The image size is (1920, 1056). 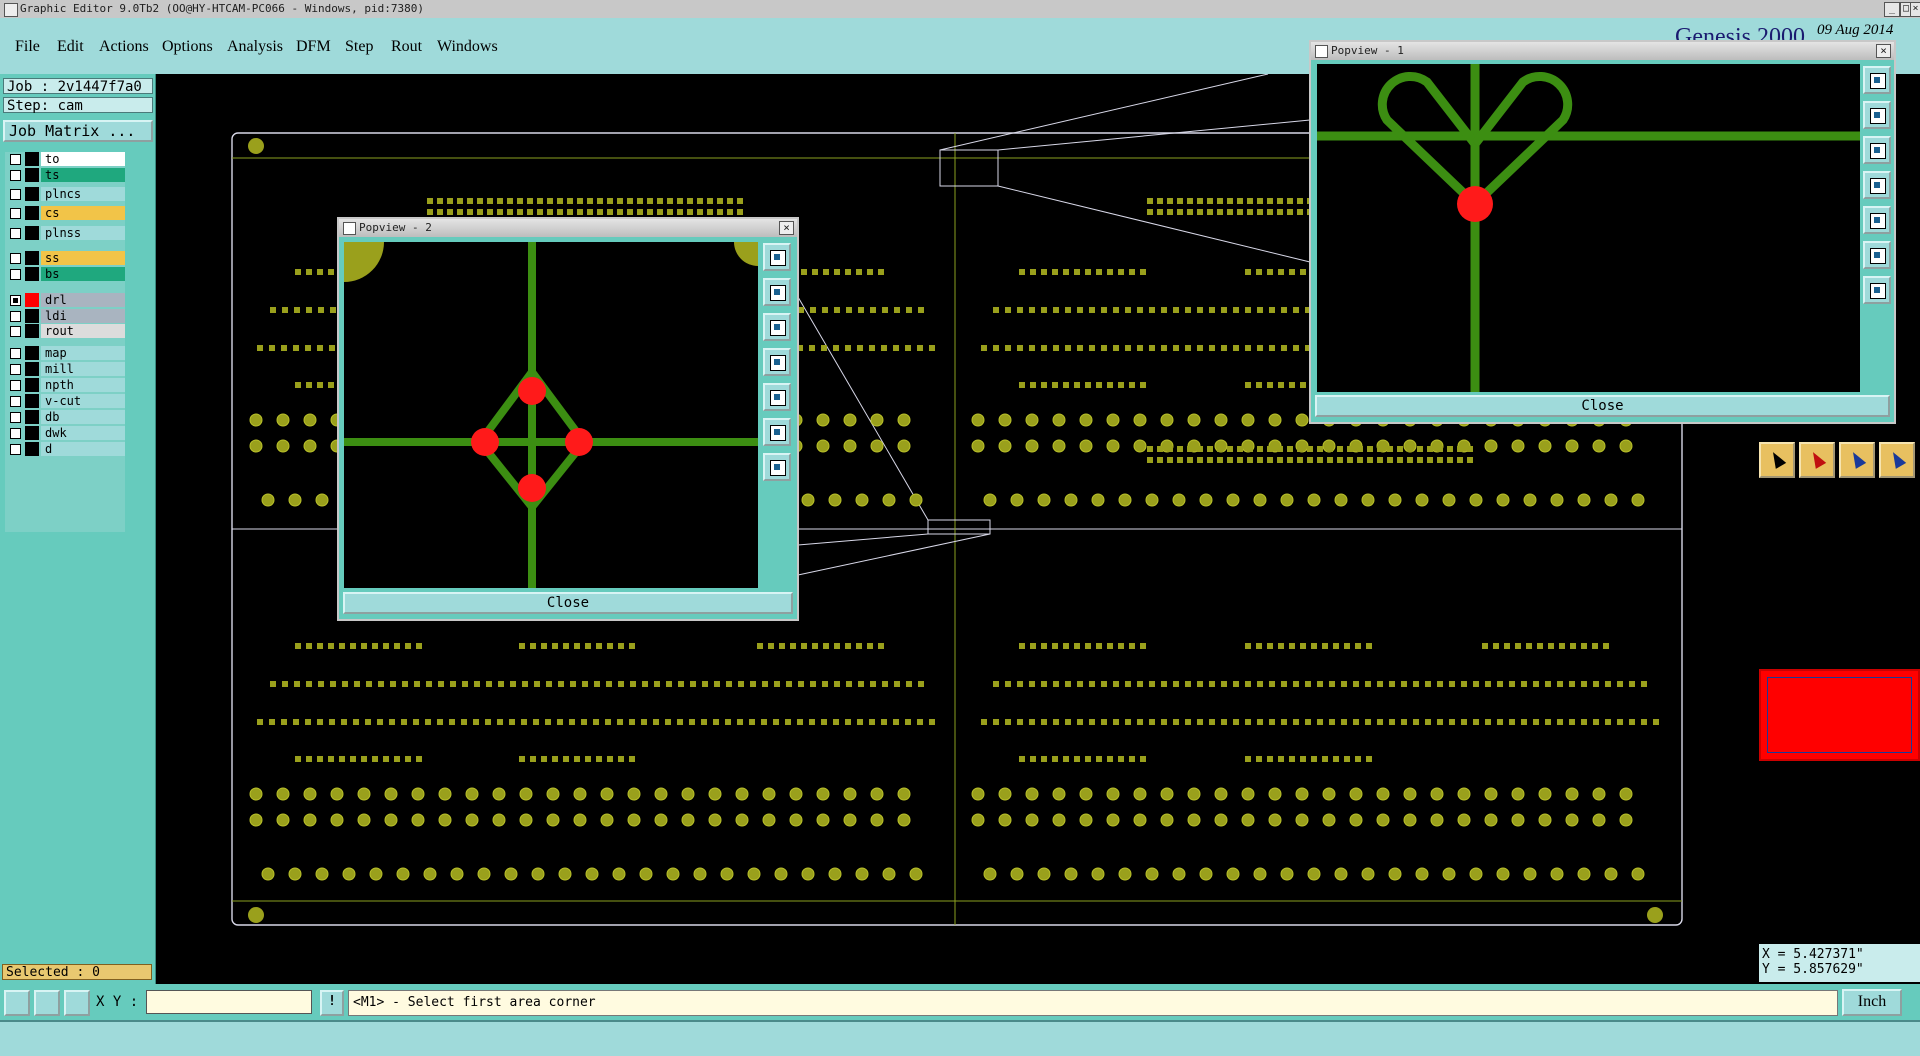 What do you see at coordinates (65, 274) in the screenshot?
I see `layer-row-bs: bs` at bounding box center [65, 274].